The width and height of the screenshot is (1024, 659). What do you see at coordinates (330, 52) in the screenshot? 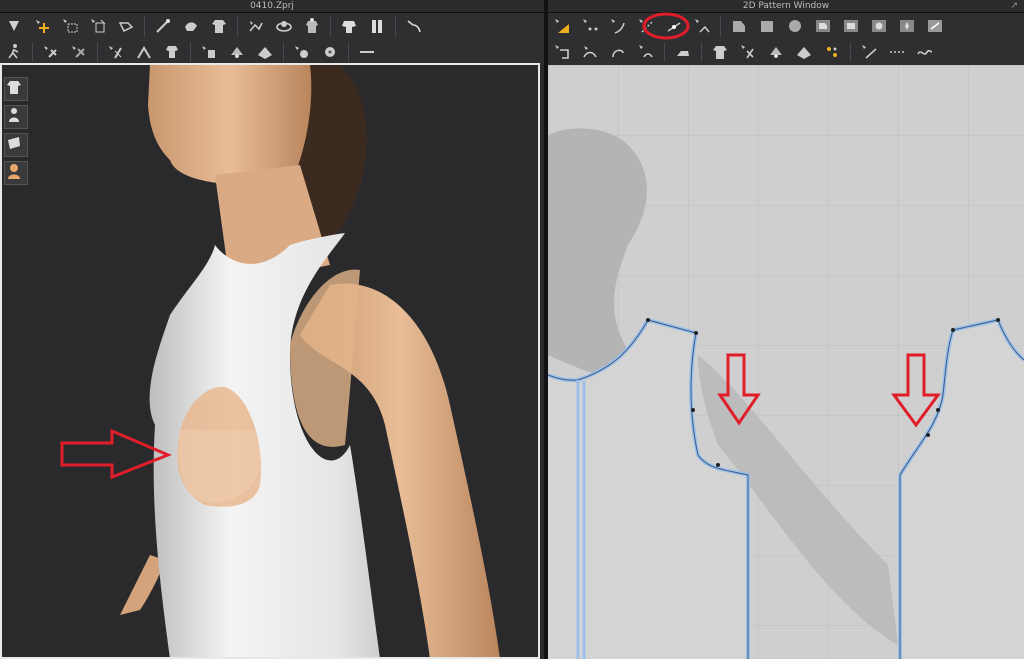
I see `buttonhole-icon` at bounding box center [330, 52].